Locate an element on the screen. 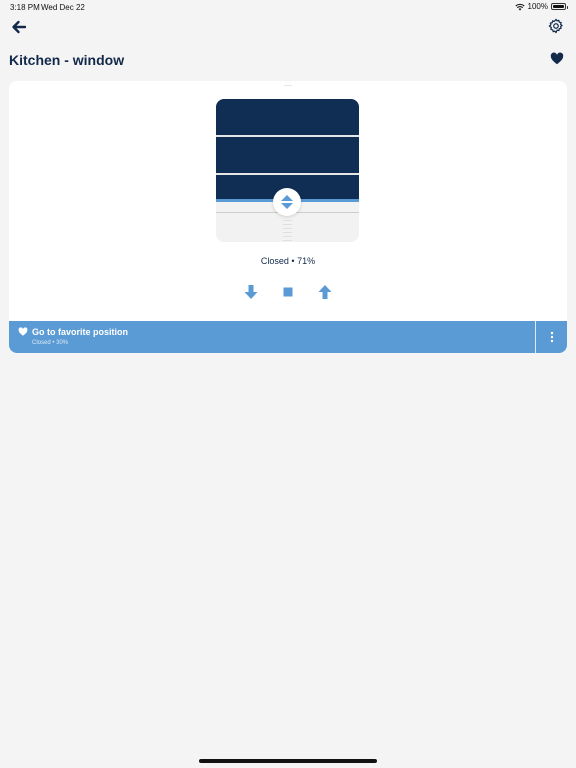 The image size is (576, 768). battery-icon is located at coordinates (559, 6).